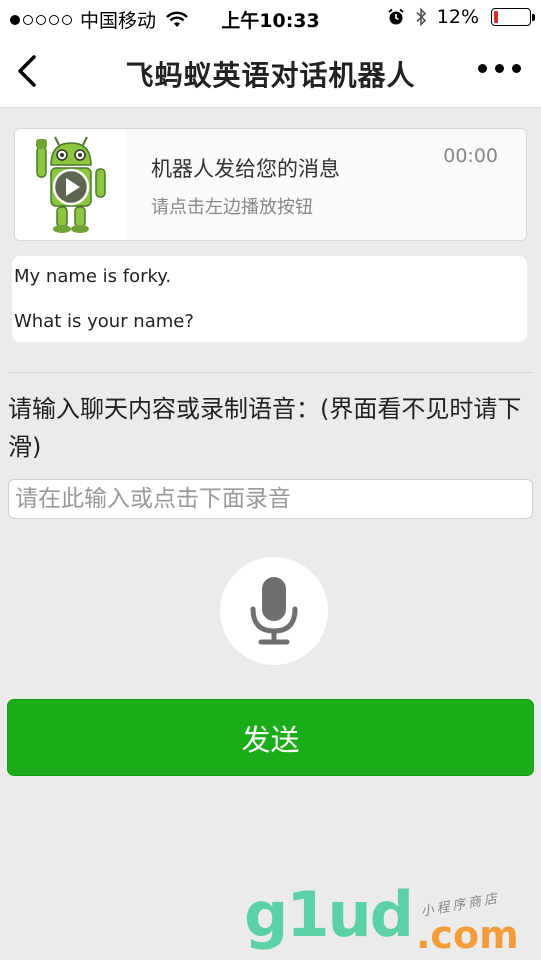 This screenshot has width=541, height=960. I want to click on bluetooth-icon, so click(421, 17).